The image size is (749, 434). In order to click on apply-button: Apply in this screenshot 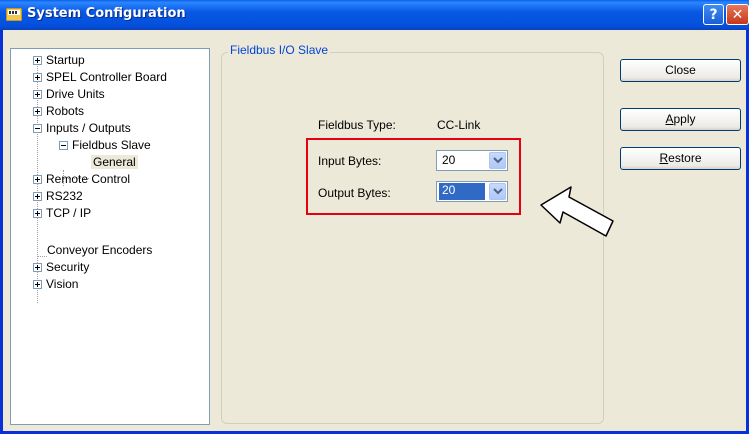, I will do `click(680, 119)`.